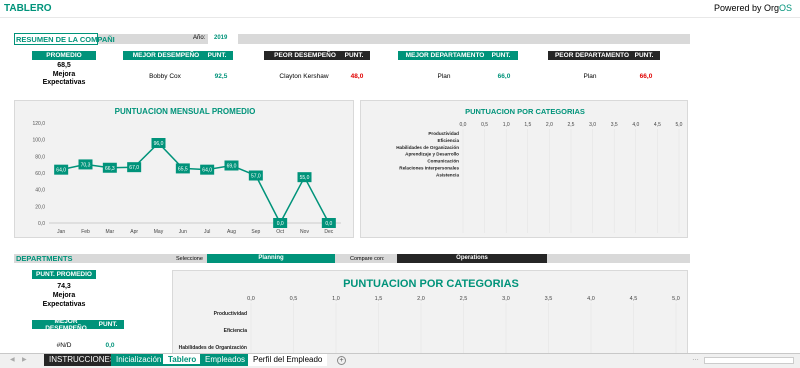 The width and height of the screenshot is (800, 368). Describe the element at coordinates (110, 169) in the screenshot. I see `data-label: 66,3` at that location.